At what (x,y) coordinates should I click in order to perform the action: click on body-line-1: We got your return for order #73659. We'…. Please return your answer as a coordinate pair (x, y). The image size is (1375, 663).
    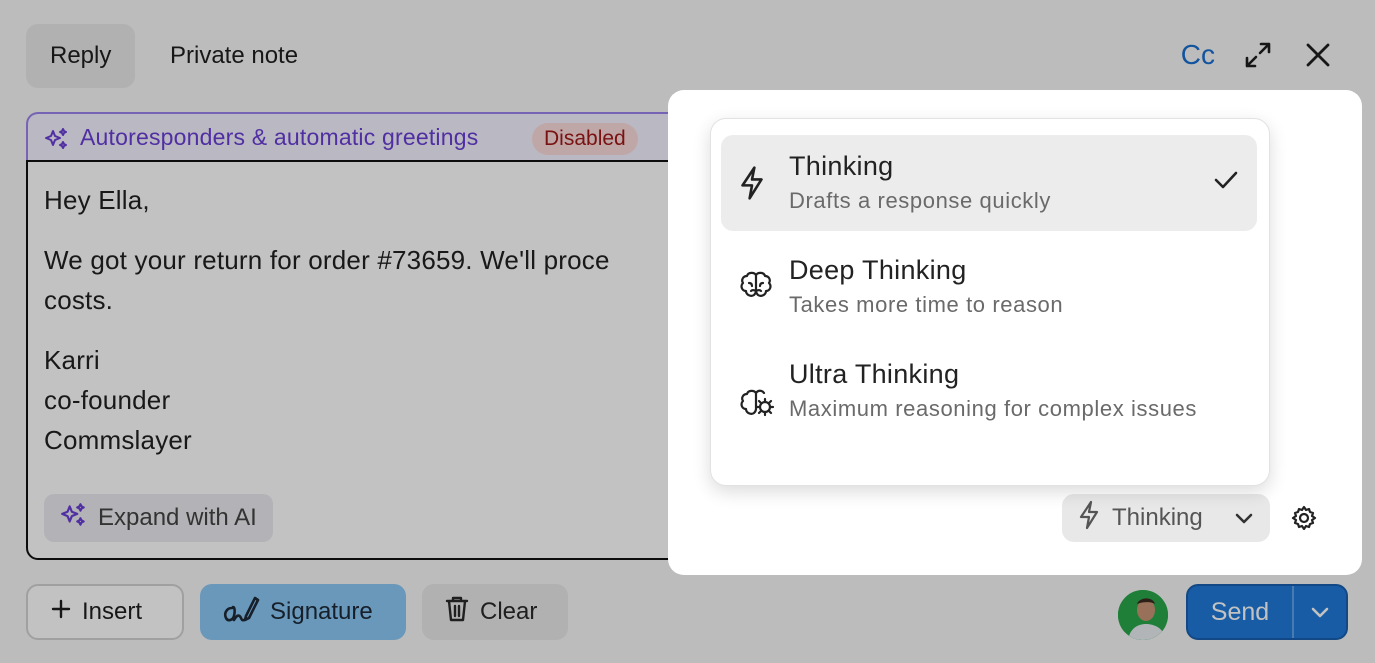
    Looking at the image, I should click on (327, 260).